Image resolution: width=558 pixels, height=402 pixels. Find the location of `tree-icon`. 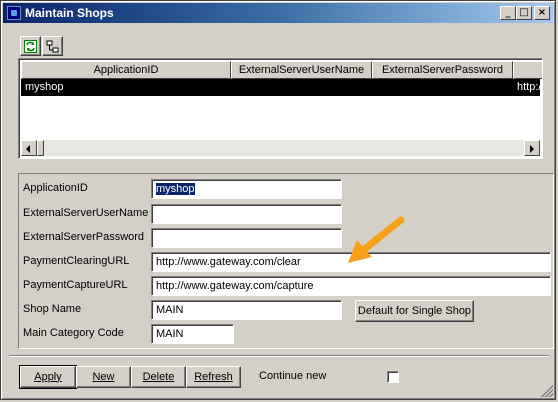

tree-icon is located at coordinates (52, 46).